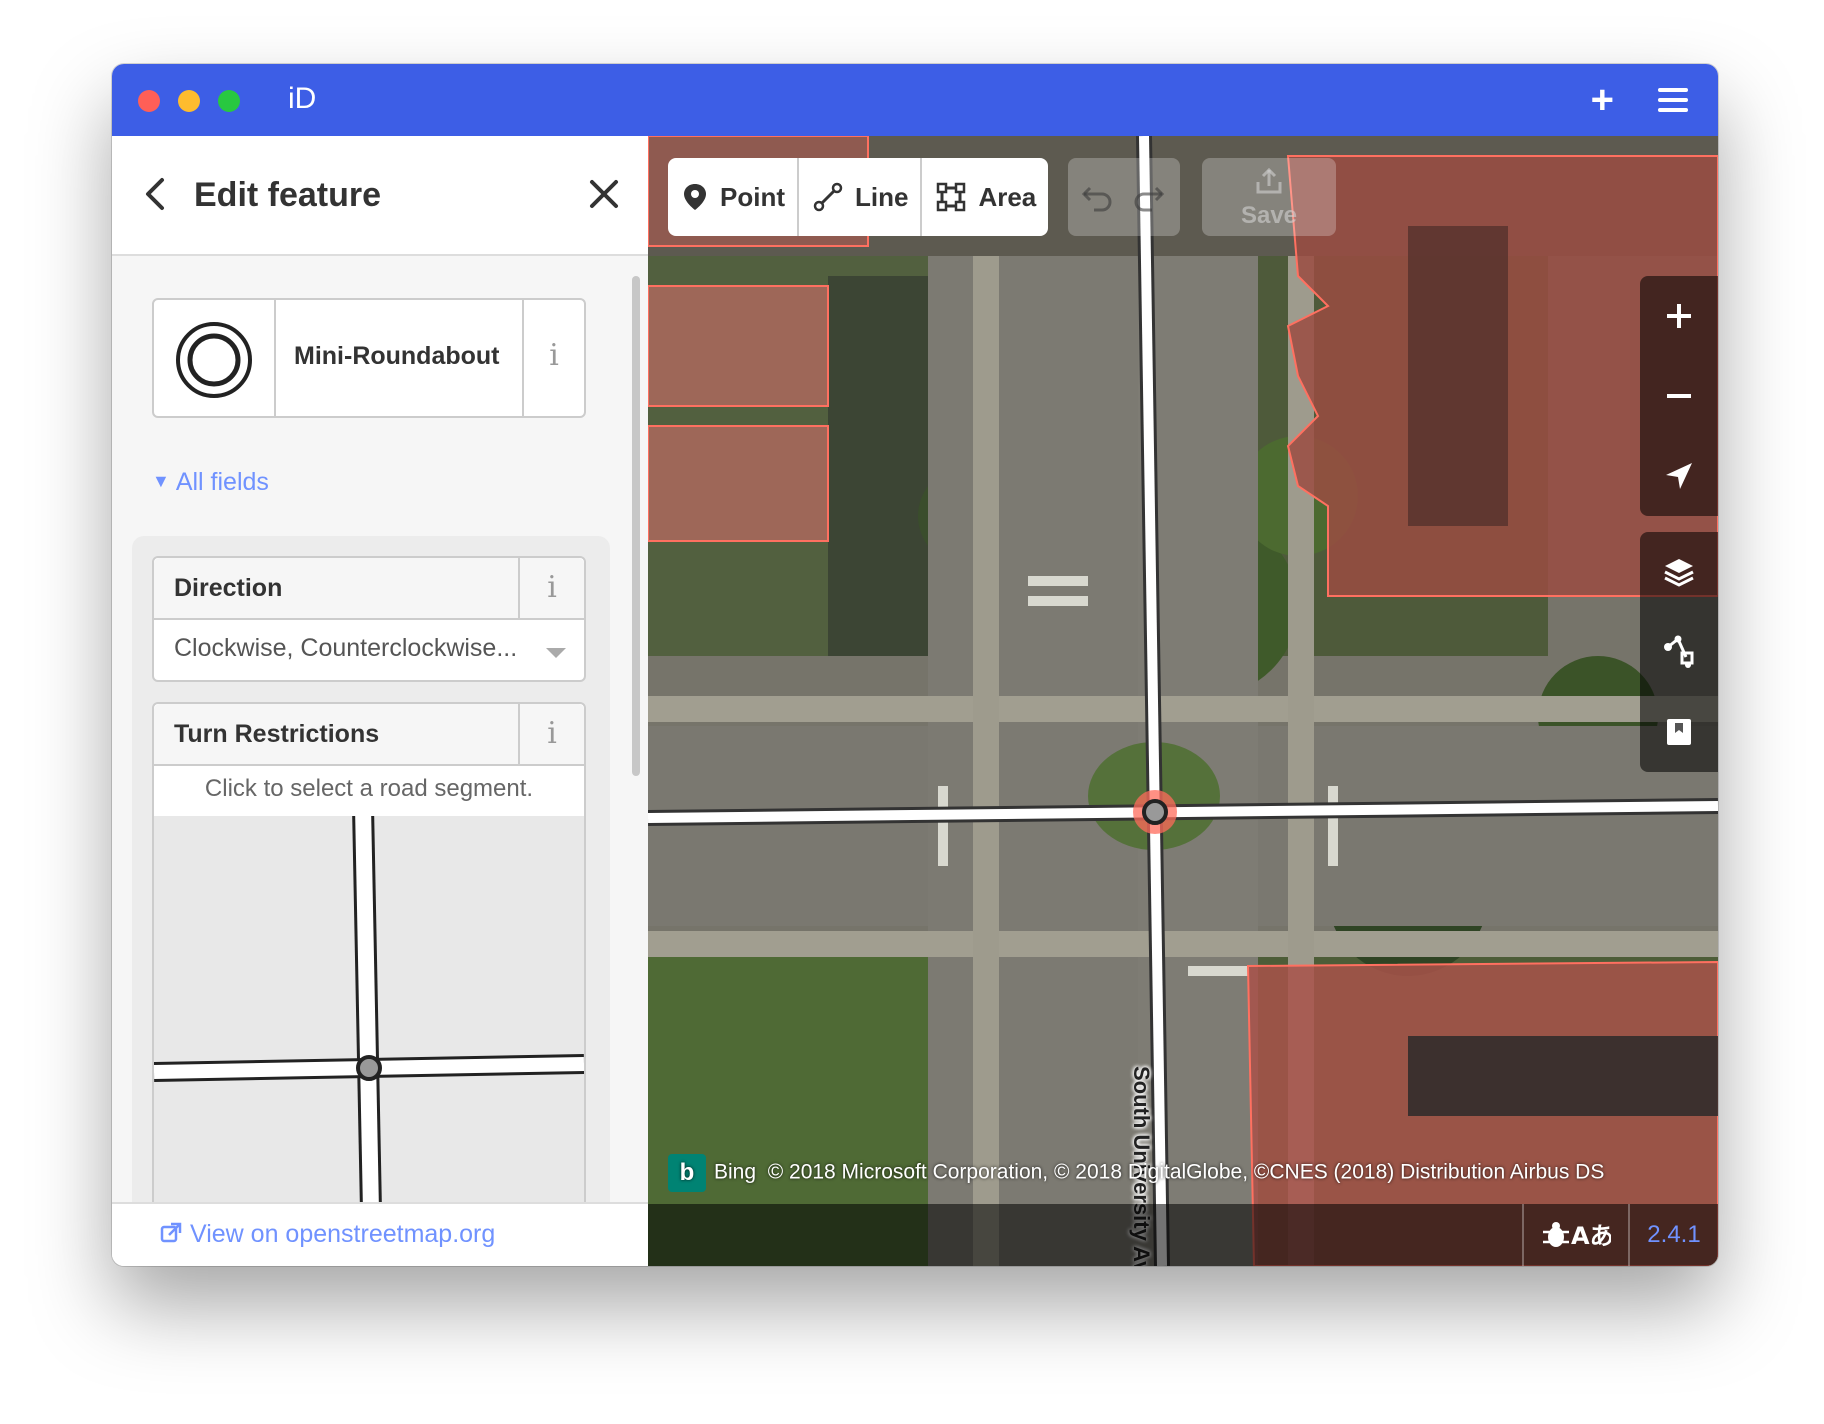 Image resolution: width=1824 pixels, height=1424 pixels. Describe the element at coordinates (1602, 100) in the screenshot. I see `new-tab-plus-icon: +` at that location.